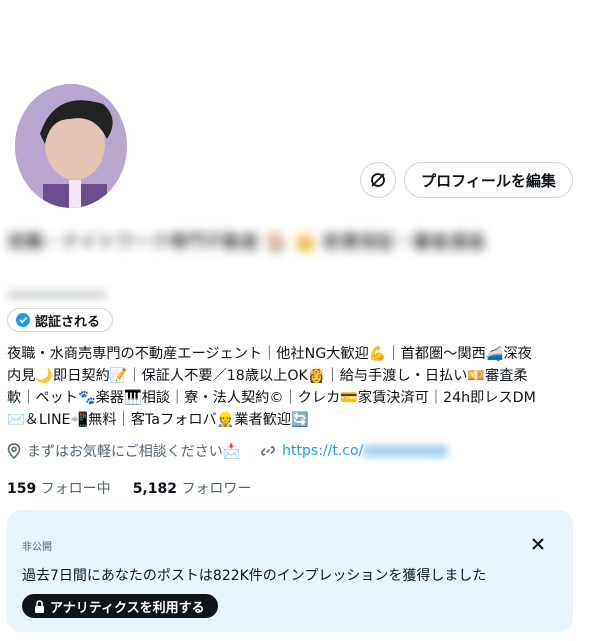 This screenshot has width=595, height=641. I want to click on close-icon, so click(538, 544).